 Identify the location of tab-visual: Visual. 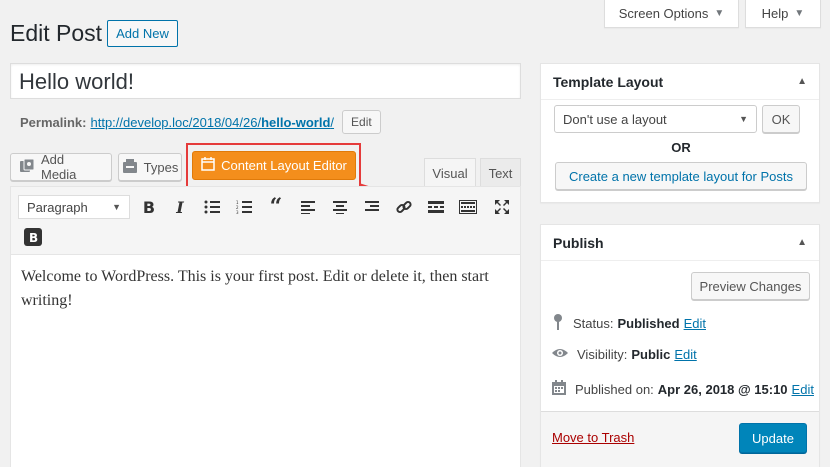
(450, 172).